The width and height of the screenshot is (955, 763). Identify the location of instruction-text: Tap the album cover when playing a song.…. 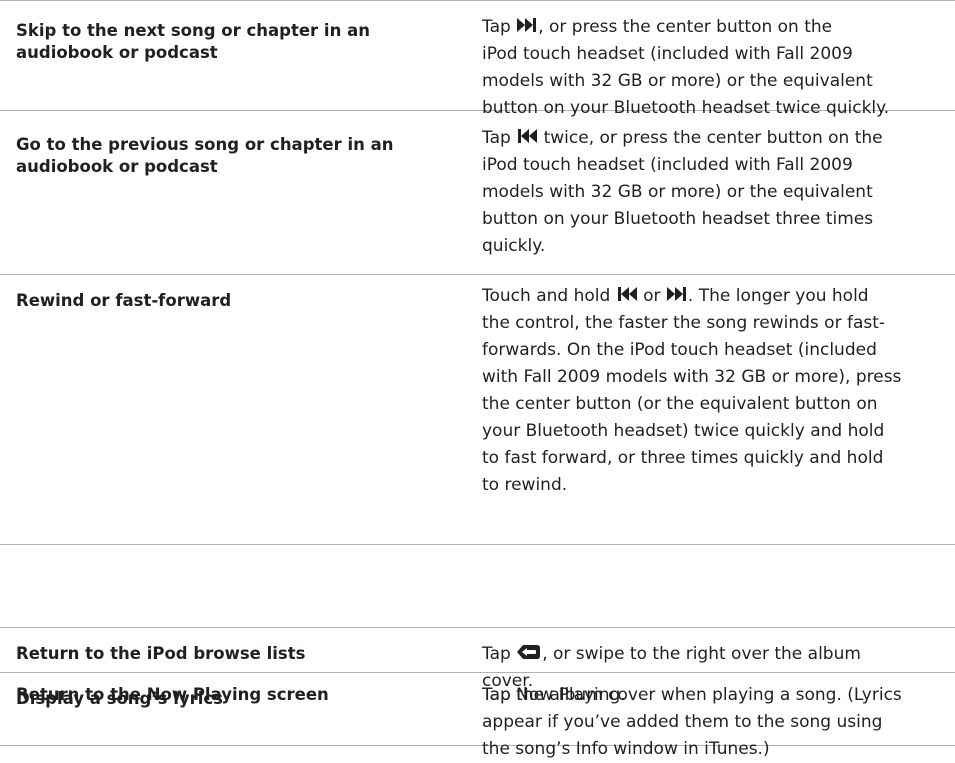
(717, 722).